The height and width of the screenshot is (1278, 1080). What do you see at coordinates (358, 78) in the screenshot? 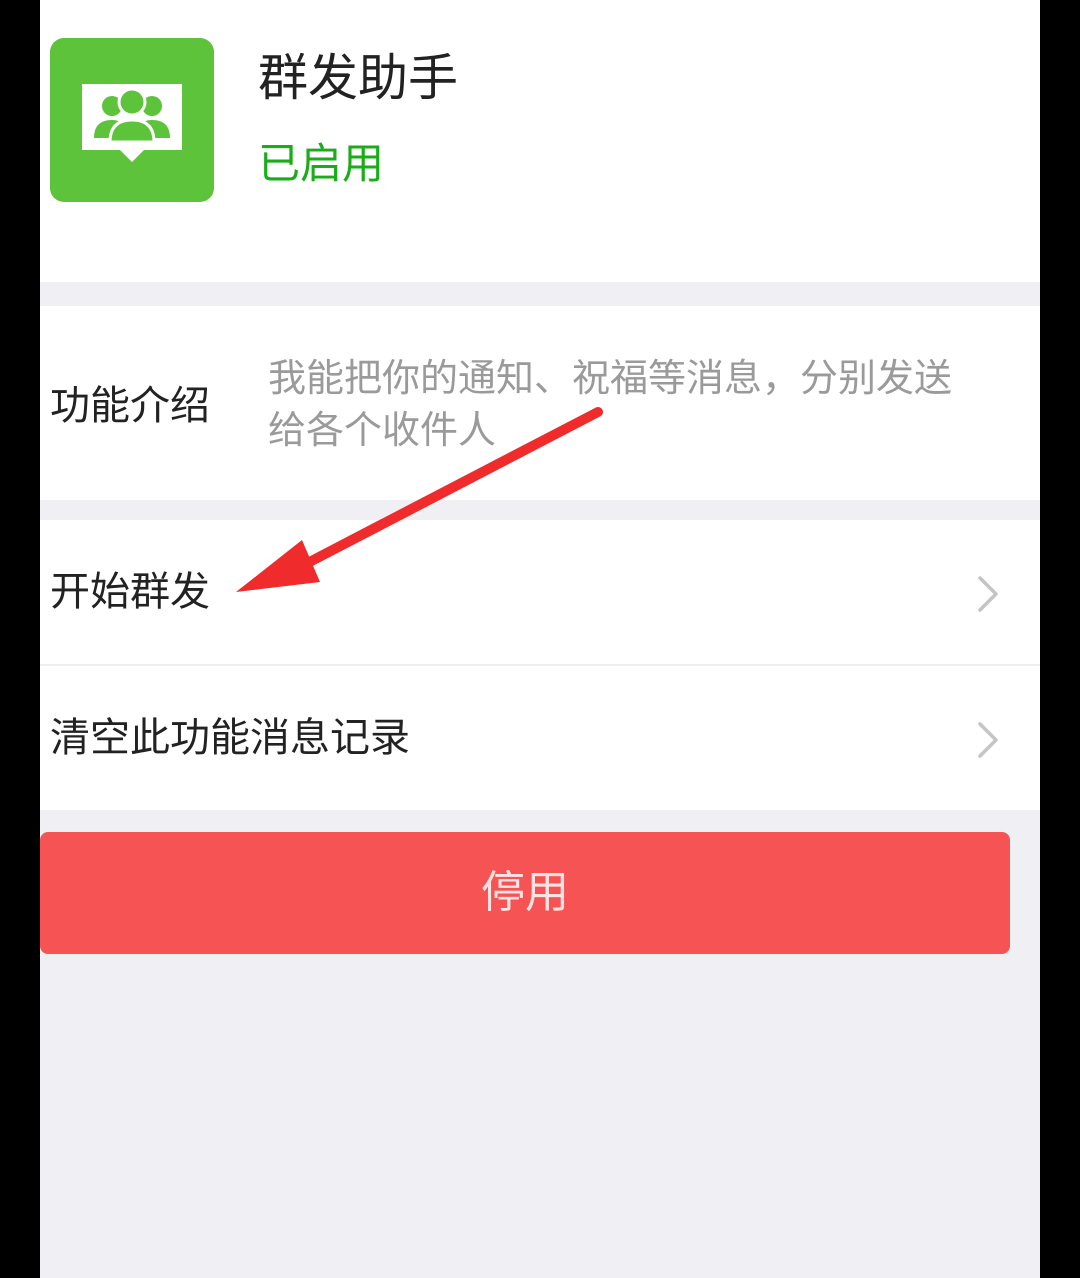
I see `app-title: 群发助手` at bounding box center [358, 78].